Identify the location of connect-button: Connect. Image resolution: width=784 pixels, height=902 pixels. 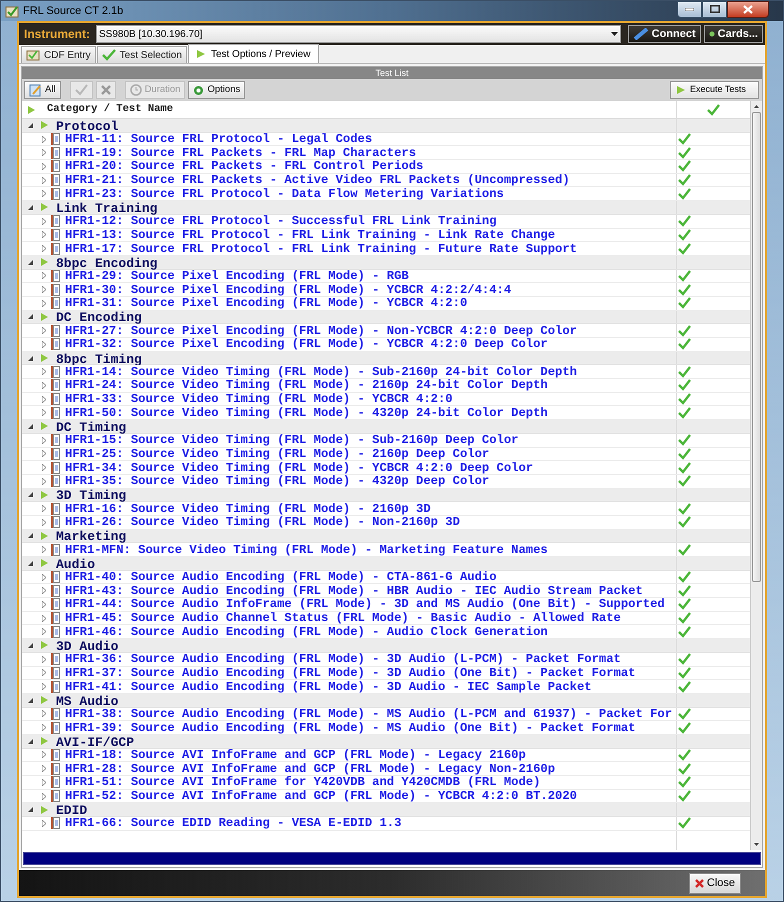
(664, 34).